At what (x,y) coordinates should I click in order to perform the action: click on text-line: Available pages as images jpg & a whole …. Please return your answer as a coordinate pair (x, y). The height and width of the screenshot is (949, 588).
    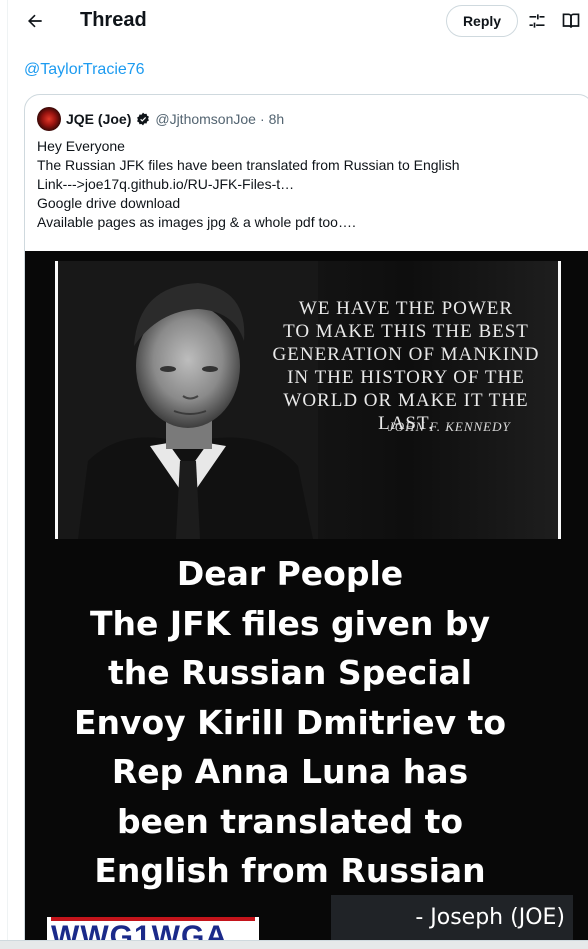
    Looking at the image, I should click on (196, 222).